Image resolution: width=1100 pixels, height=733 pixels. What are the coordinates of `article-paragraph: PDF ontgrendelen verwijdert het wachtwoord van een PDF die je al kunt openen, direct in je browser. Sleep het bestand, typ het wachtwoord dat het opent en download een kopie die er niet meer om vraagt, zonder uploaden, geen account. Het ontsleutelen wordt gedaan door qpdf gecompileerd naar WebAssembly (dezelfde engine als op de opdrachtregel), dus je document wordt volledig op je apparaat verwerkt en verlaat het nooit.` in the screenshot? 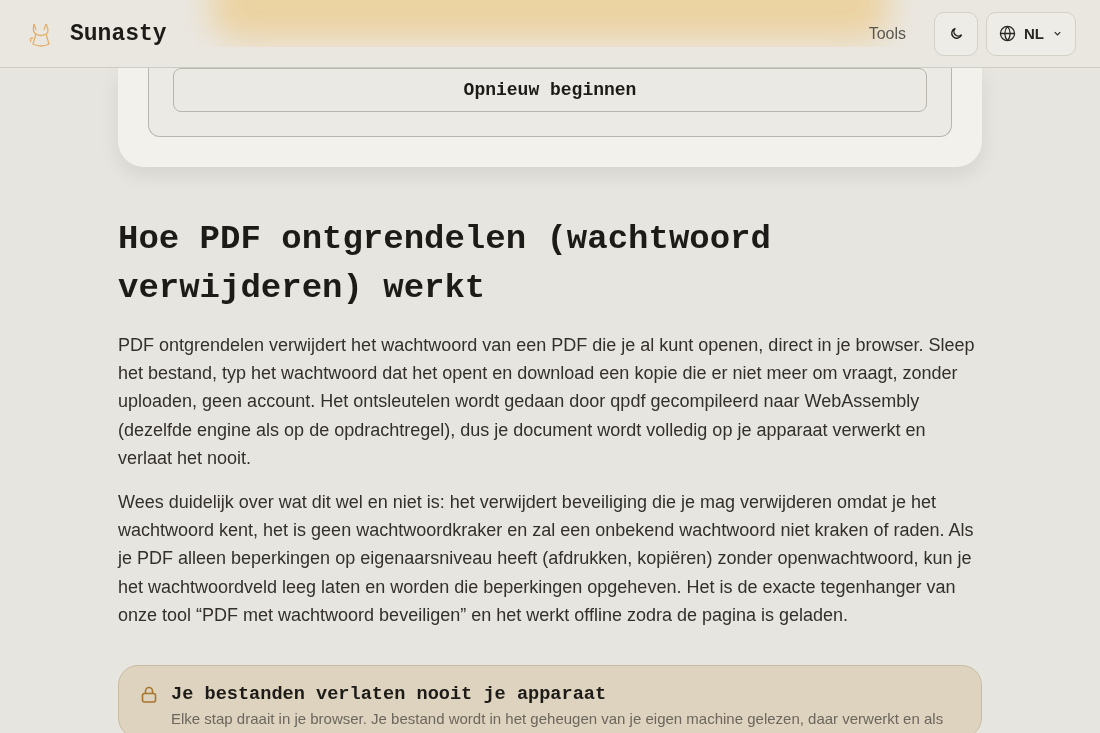 It's located at (547, 402).